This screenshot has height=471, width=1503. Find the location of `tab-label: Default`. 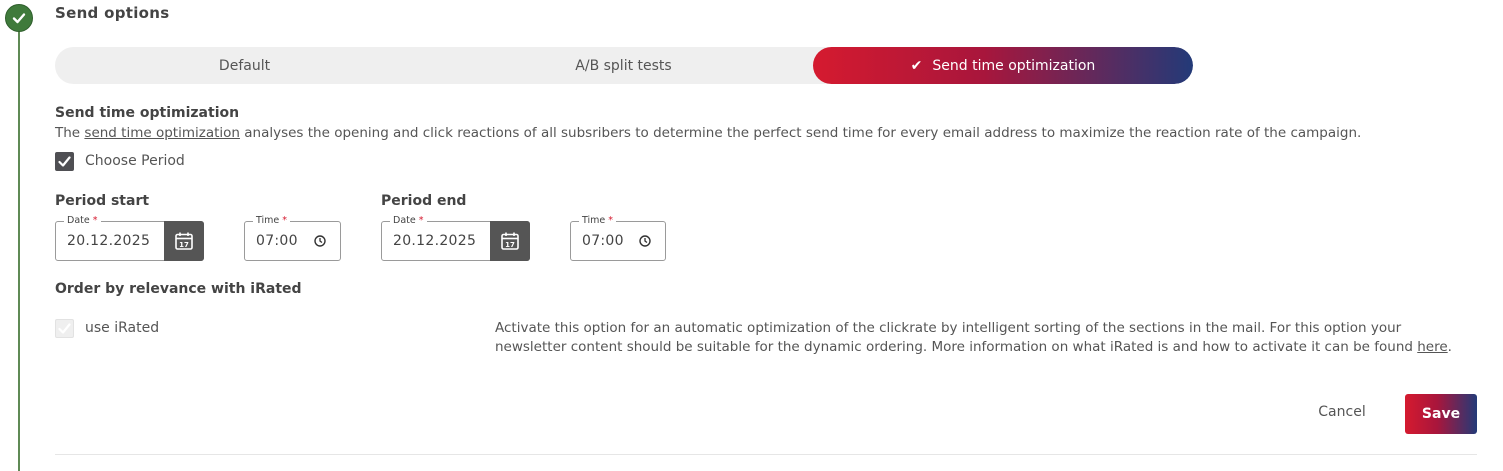

tab-label: Default is located at coordinates (244, 65).